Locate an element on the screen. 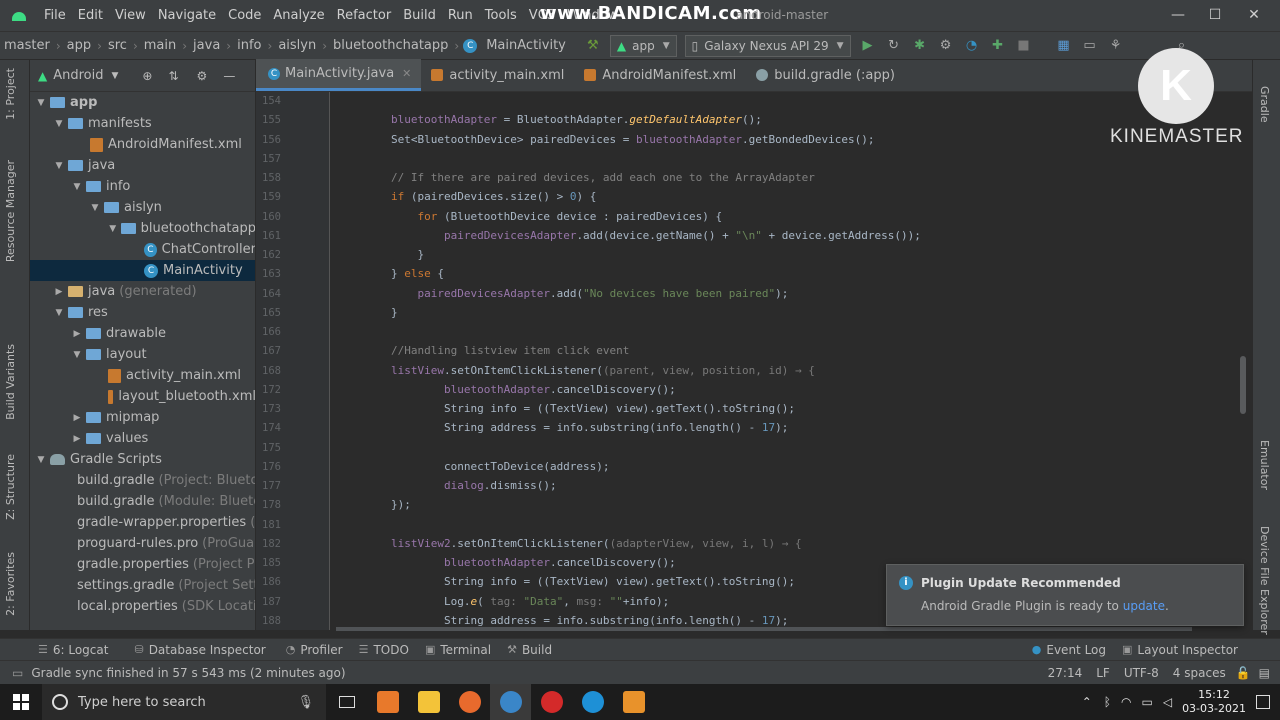  tool-layout-inspector: ▣ Layout Inspector is located at coordinates (1180, 650).